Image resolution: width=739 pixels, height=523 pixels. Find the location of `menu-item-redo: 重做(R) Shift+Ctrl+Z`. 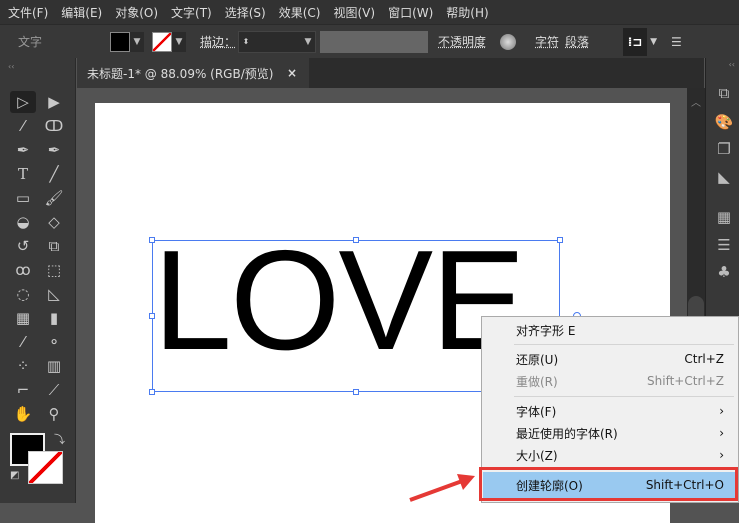

menu-item-redo: 重做(R) Shift+Ctrl+Z is located at coordinates (610, 381).